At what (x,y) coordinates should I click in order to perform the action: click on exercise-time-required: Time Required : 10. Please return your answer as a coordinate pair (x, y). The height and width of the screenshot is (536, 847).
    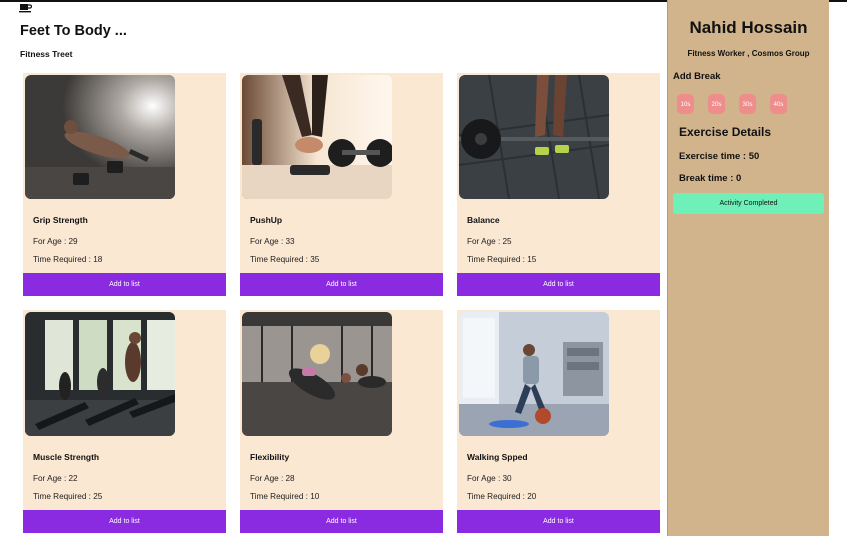
    Looking at the image, I should click on (285, 496).